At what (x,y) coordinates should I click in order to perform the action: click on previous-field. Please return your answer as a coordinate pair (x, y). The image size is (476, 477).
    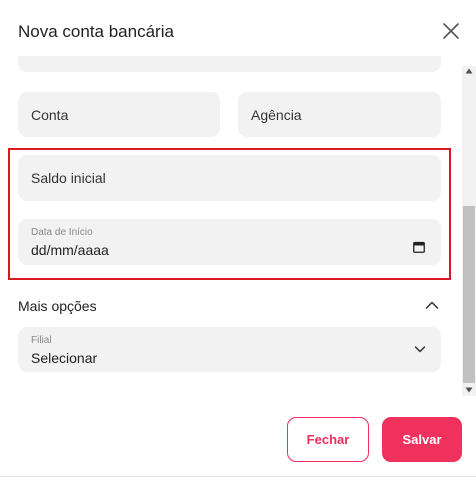
    Looking at the image, I should click on (229, 64).